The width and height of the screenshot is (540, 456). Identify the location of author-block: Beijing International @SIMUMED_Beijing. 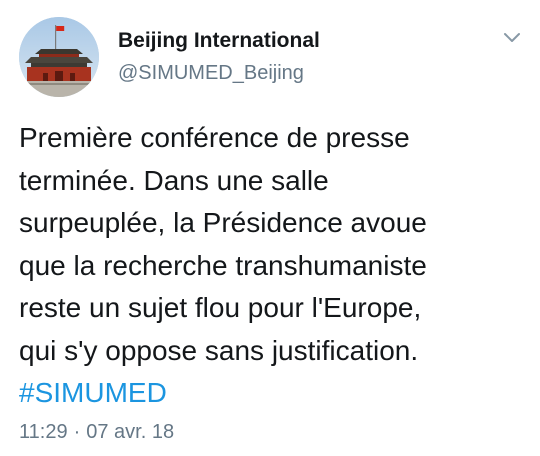
(219, 57).